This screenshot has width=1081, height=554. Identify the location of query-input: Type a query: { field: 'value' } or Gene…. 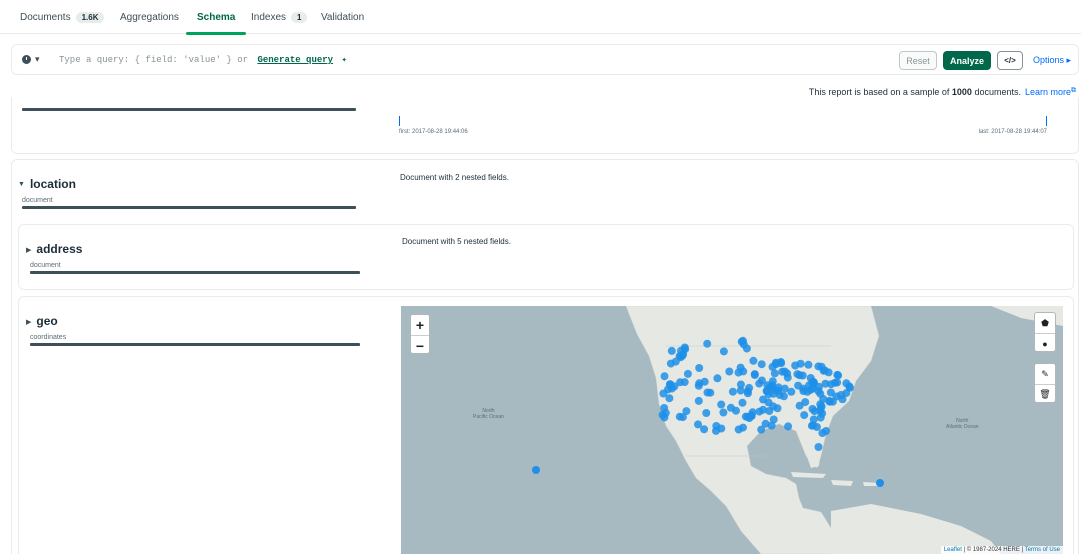
(203, 60).